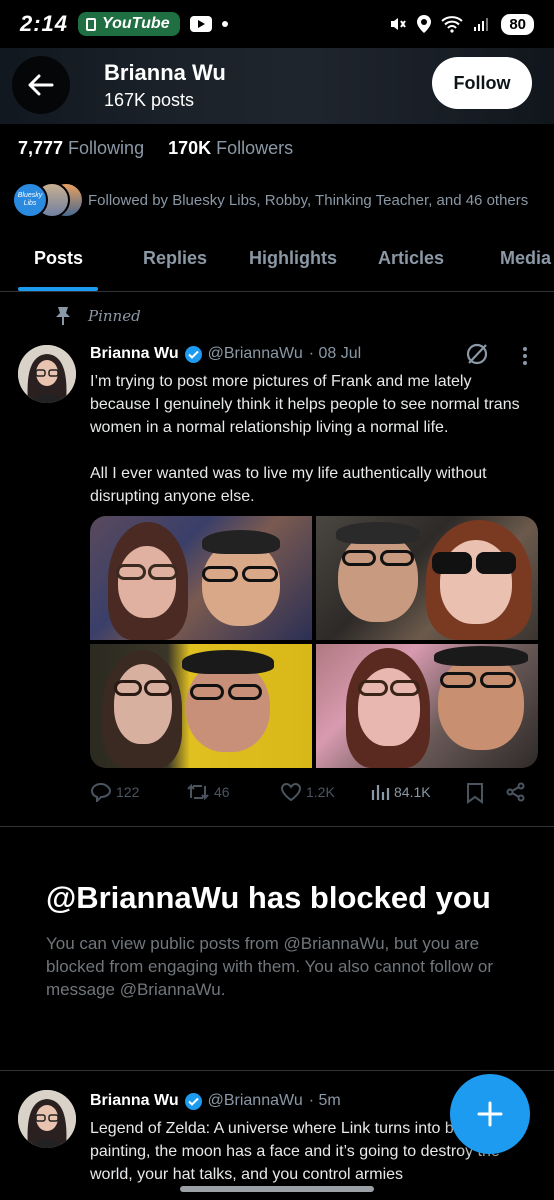 Image resolution: width=554 pixels, height=1200 pixels. Describe the element at coordinates (136, 23) in the screenshot. I see `notification-app-label: YouTube` at that location.